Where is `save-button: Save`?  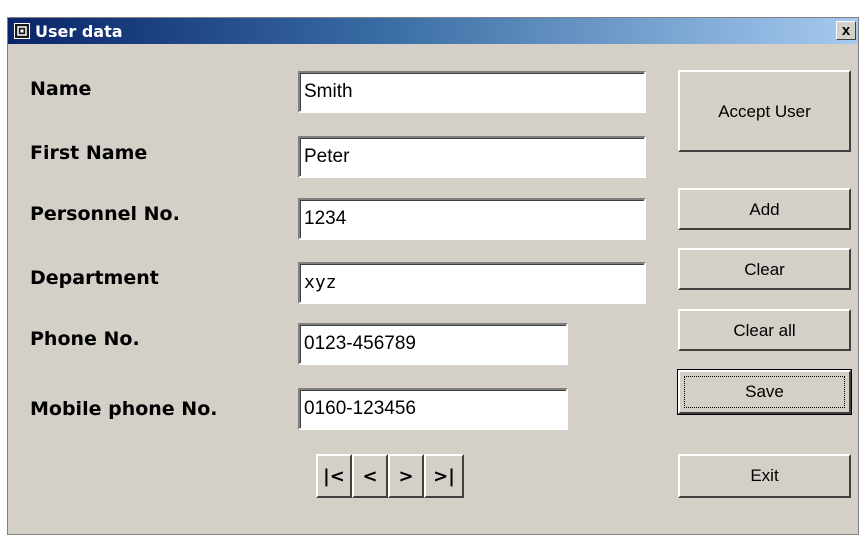 save-button: Save is located at coordinates (764, 392).